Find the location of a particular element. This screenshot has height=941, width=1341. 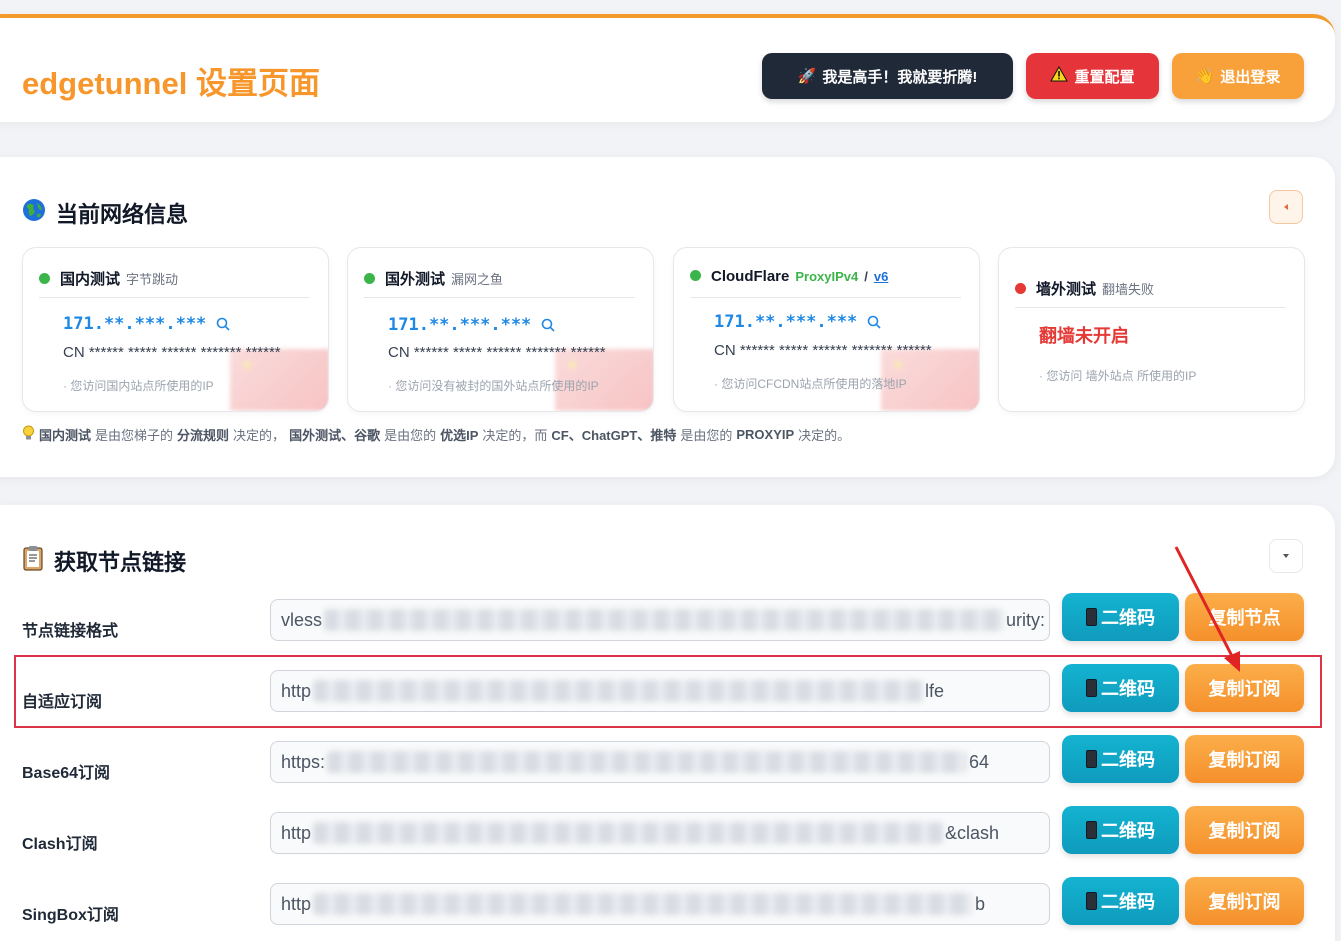

copy-node-button: 复制节点 is located at coordinates (1244, 617).